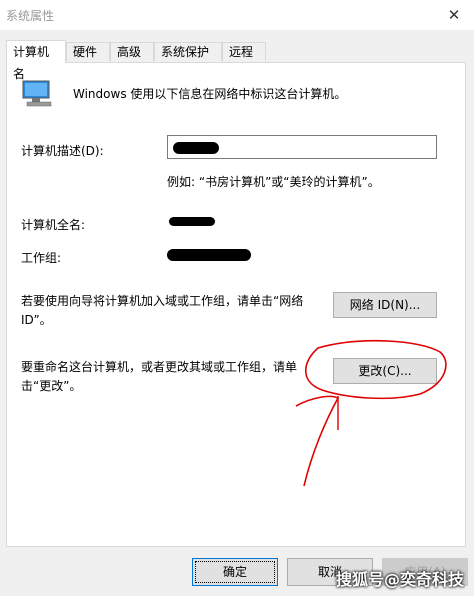  What do you see at coordinates (36, 60) in the screenshot?
I see `tab-computer-name: 计算机名` at bounding box center [36, 60].